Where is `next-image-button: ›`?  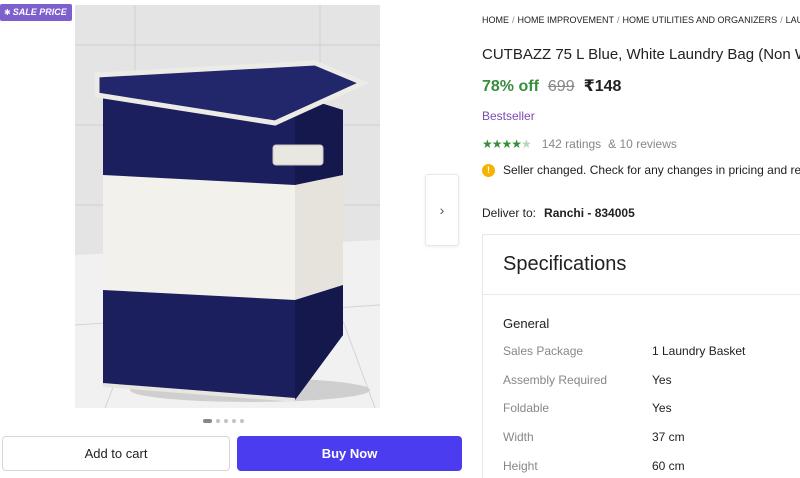
next-image-button: › is located at coordinates (442, 210).